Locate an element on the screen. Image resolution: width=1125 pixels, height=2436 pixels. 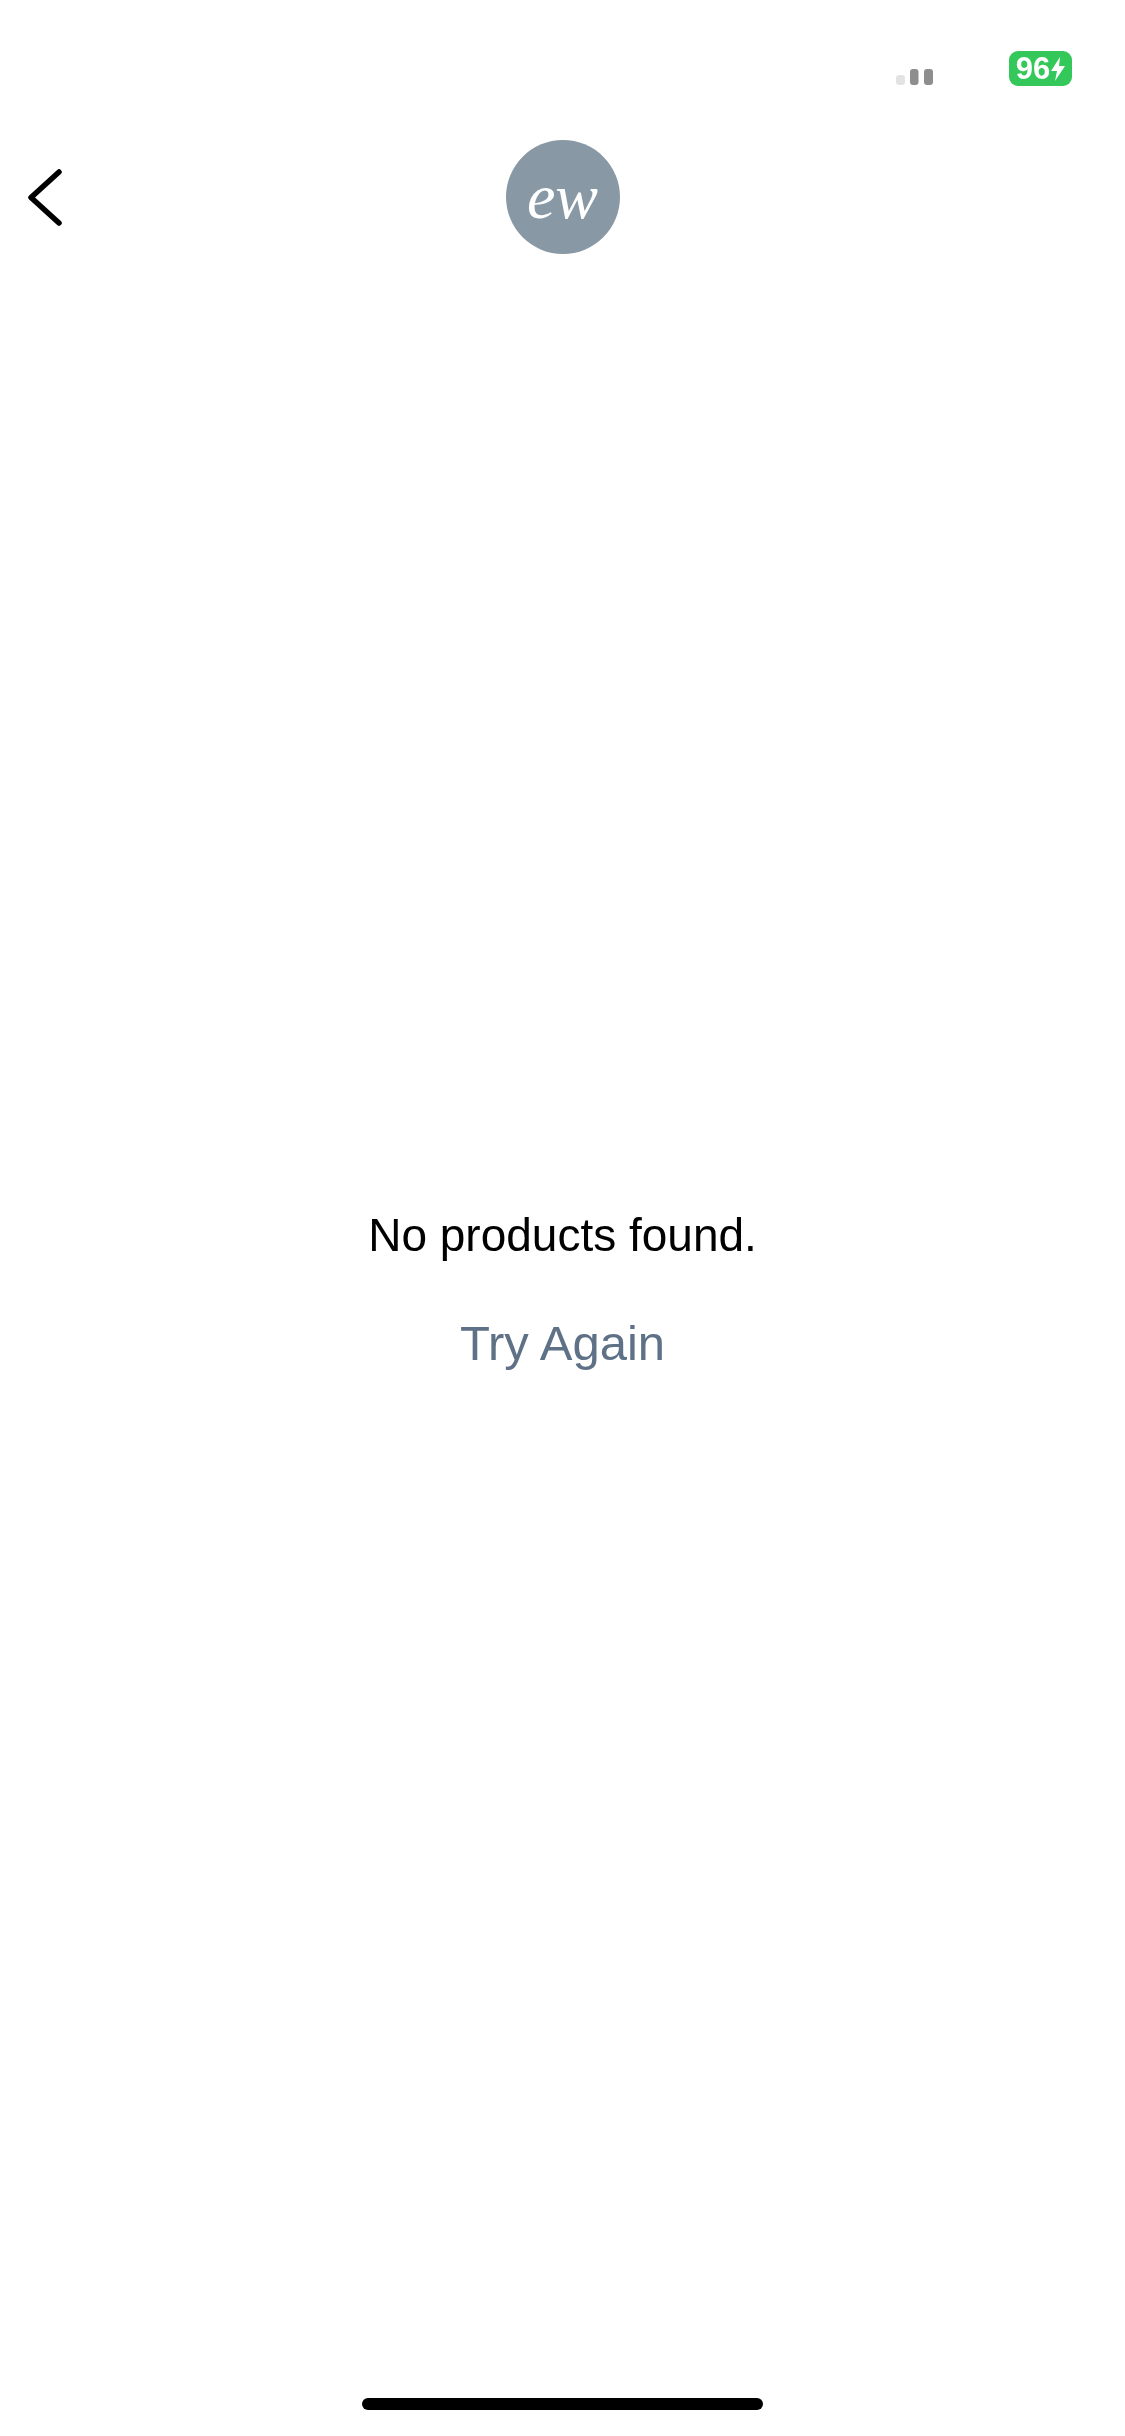
battery-percentage: 96 is located at coordinates (1033, 68).